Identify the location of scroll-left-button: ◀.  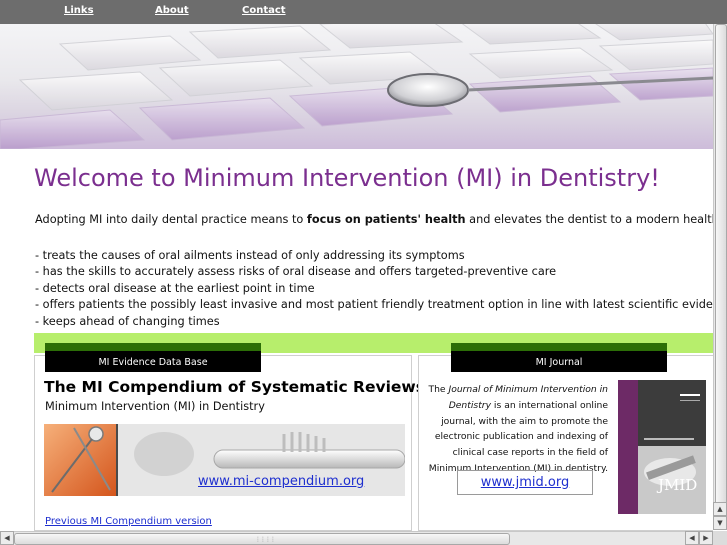
(7, 538).